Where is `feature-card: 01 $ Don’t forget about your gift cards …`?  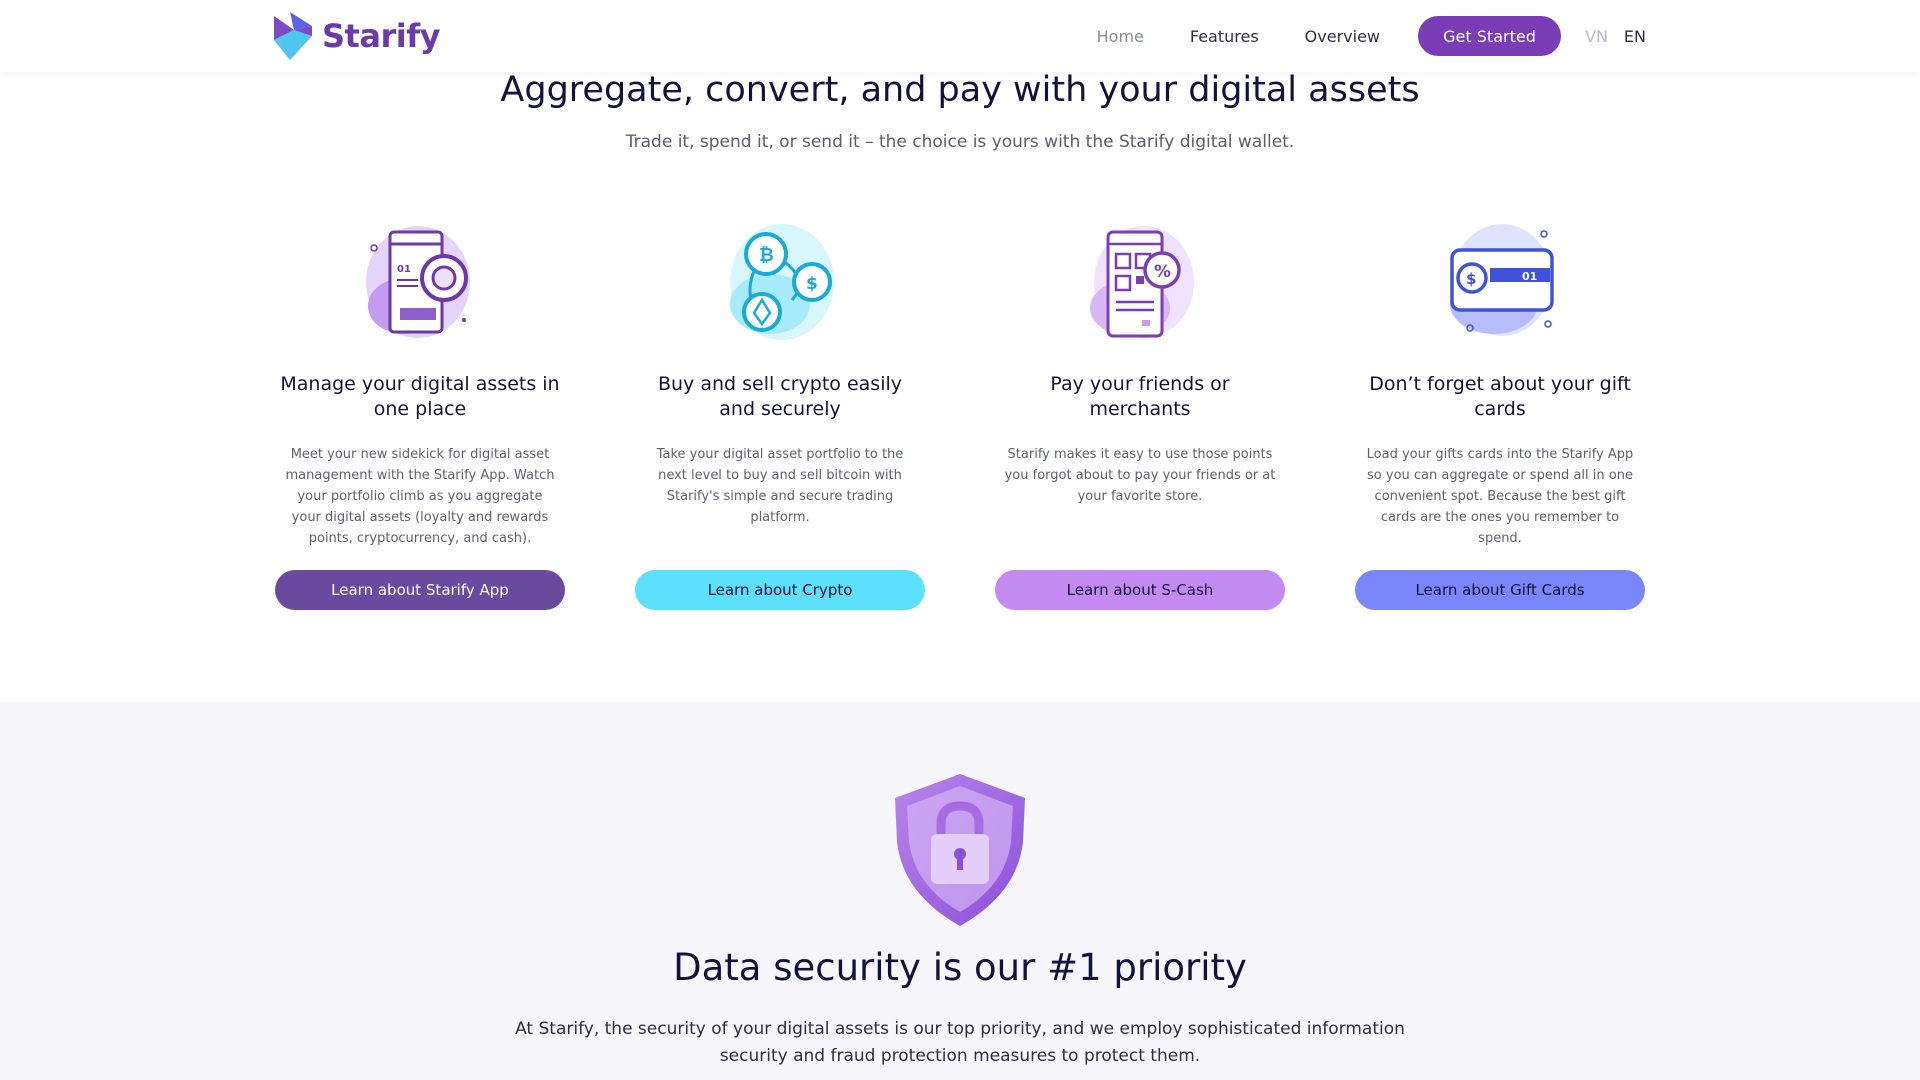 feature-card: 01 $ Don’t forget about your gift cards … is located at coordinates (1500, 384).